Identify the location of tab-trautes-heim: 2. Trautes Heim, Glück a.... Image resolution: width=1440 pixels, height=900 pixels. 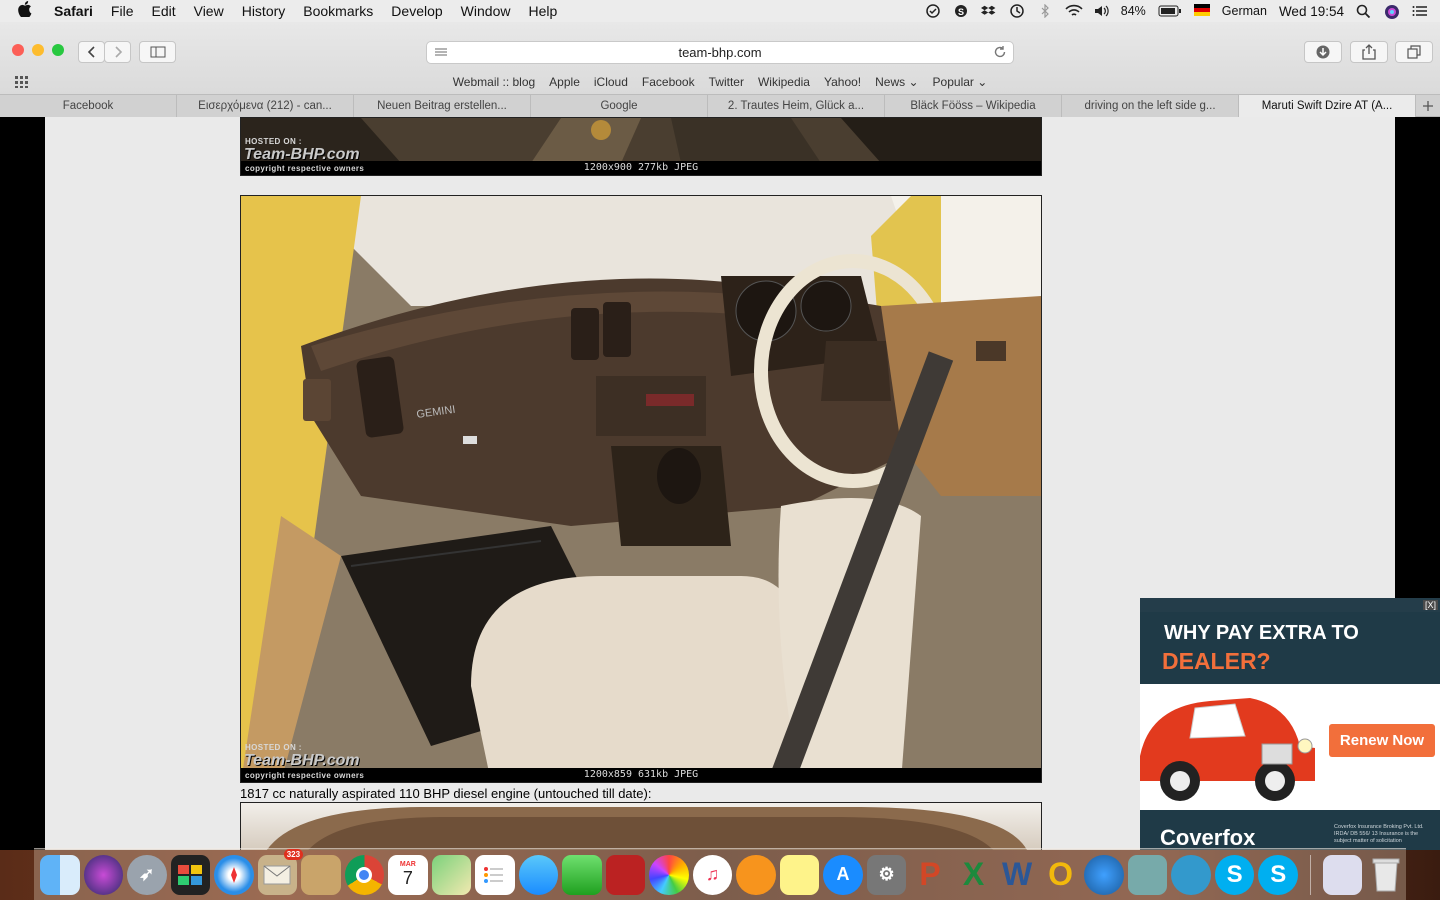
(796, 106).